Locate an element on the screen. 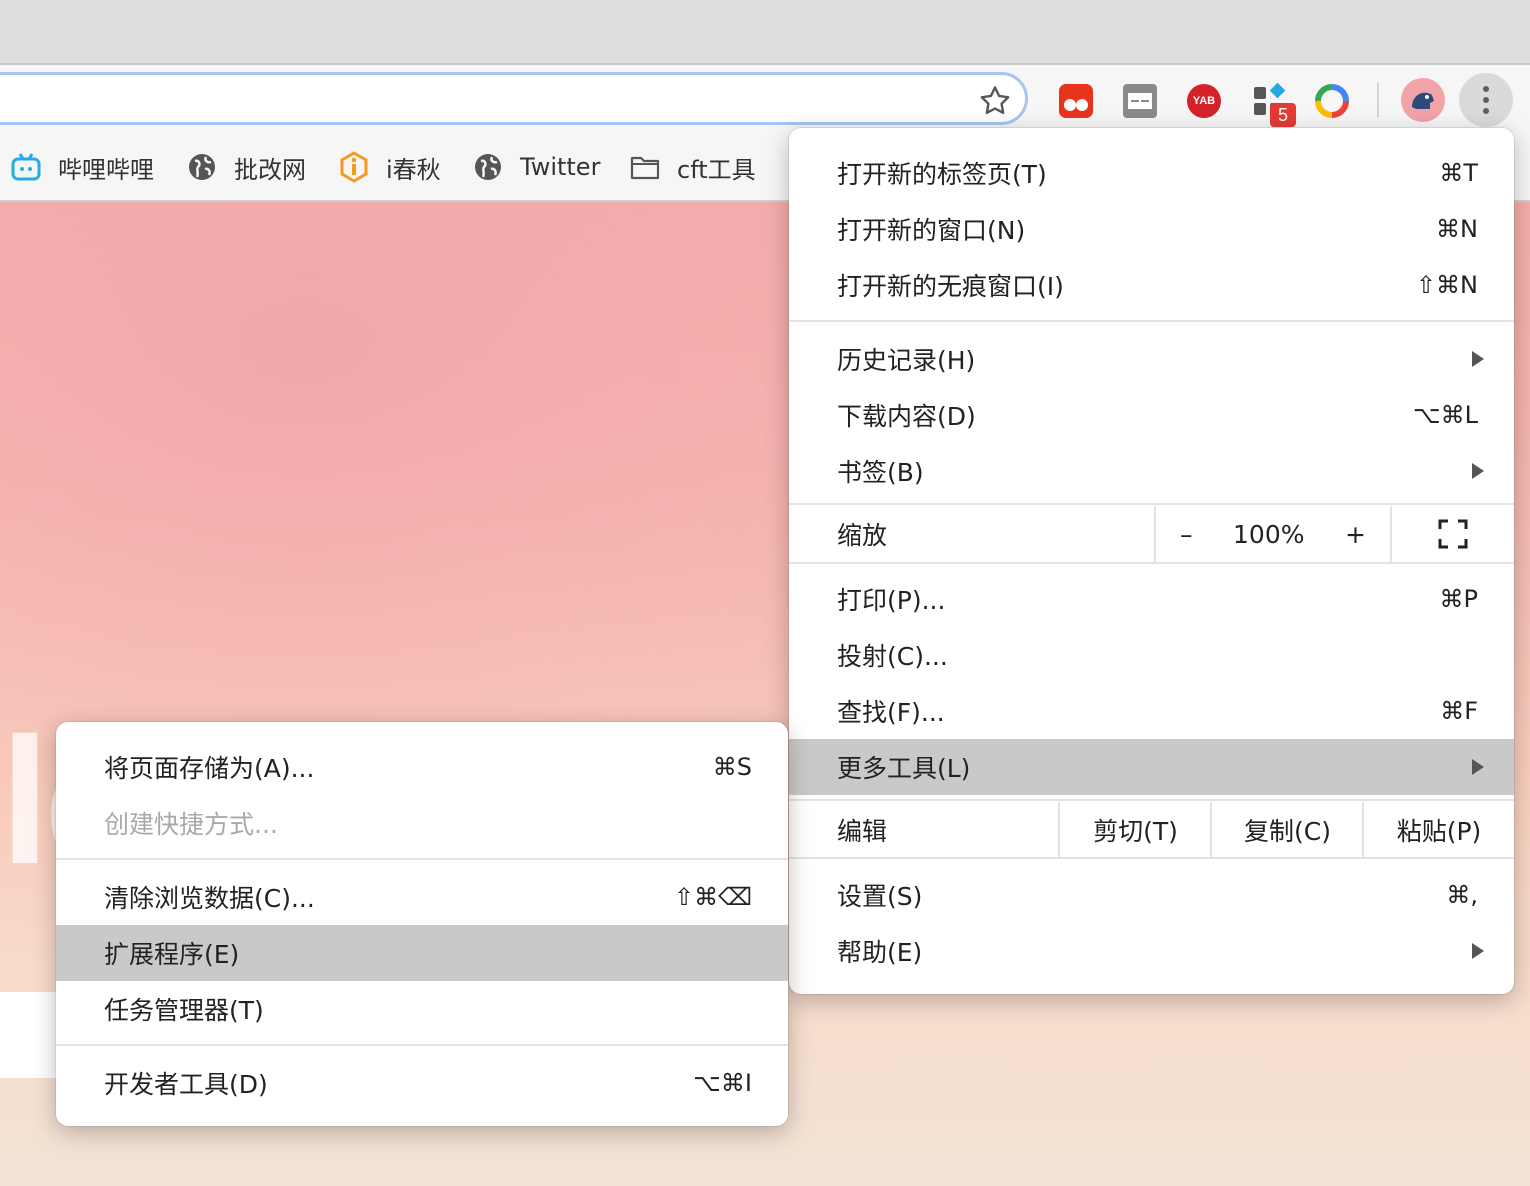  zoom-label: 缩放 is located at coordinates (862, 535).